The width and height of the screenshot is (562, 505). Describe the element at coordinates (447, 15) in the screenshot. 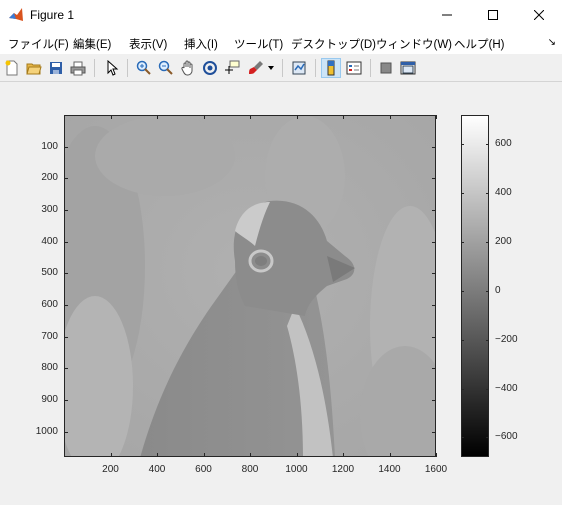

I see `minimize-button` at that location.